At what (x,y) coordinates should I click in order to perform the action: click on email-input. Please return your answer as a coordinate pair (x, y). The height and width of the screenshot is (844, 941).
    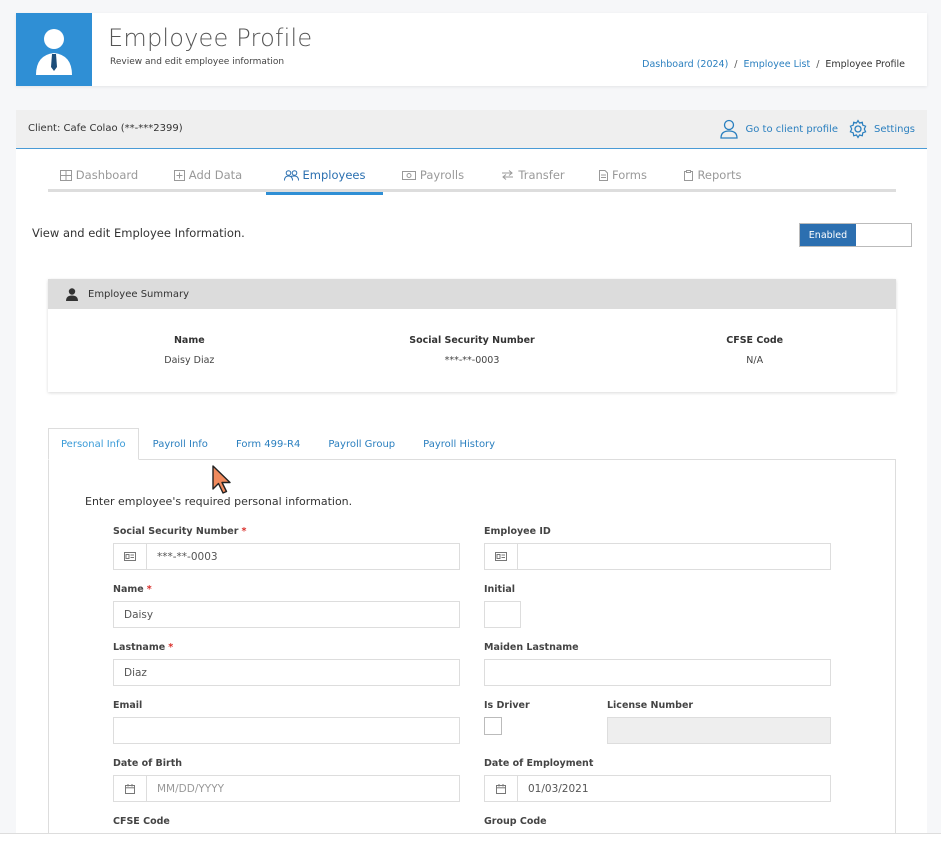
    Looking at the image, I should click on (286, 730).